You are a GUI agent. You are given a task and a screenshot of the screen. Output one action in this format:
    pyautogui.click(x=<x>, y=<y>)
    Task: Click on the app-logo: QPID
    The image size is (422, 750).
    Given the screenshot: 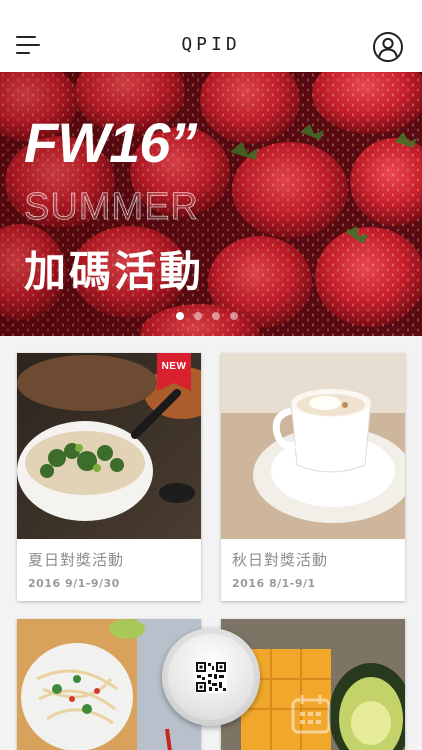 What is the action you would take?
    pyautogui.click(x=211, y=44)
    